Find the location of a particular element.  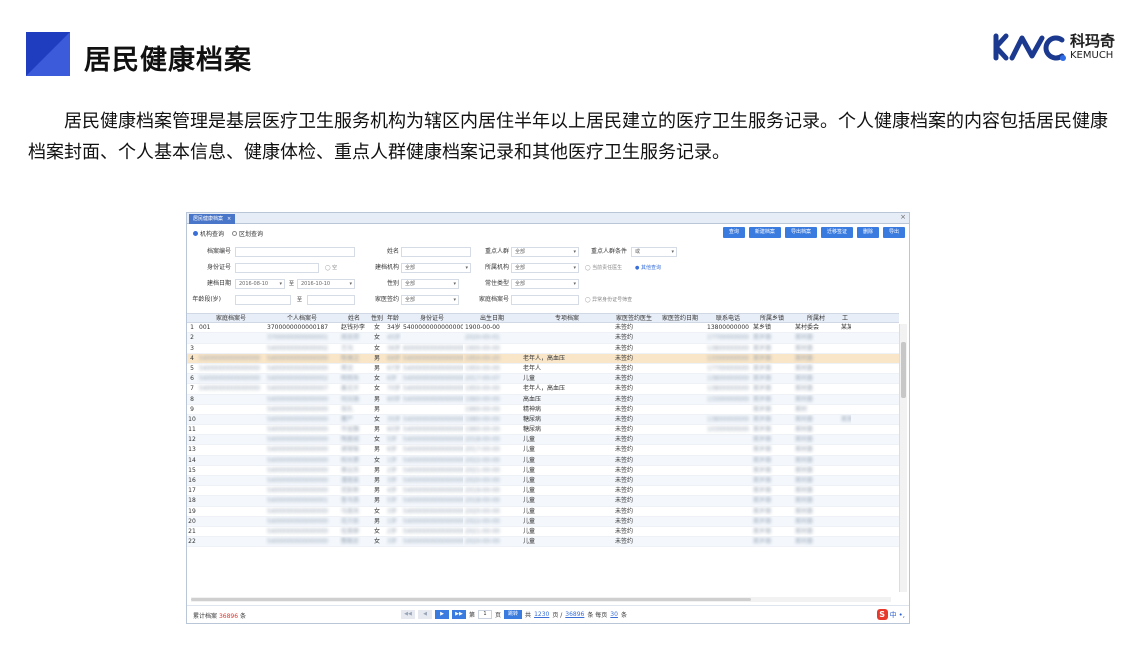

table-cell: 1960-00-00 is located at coordinates (482, 399).